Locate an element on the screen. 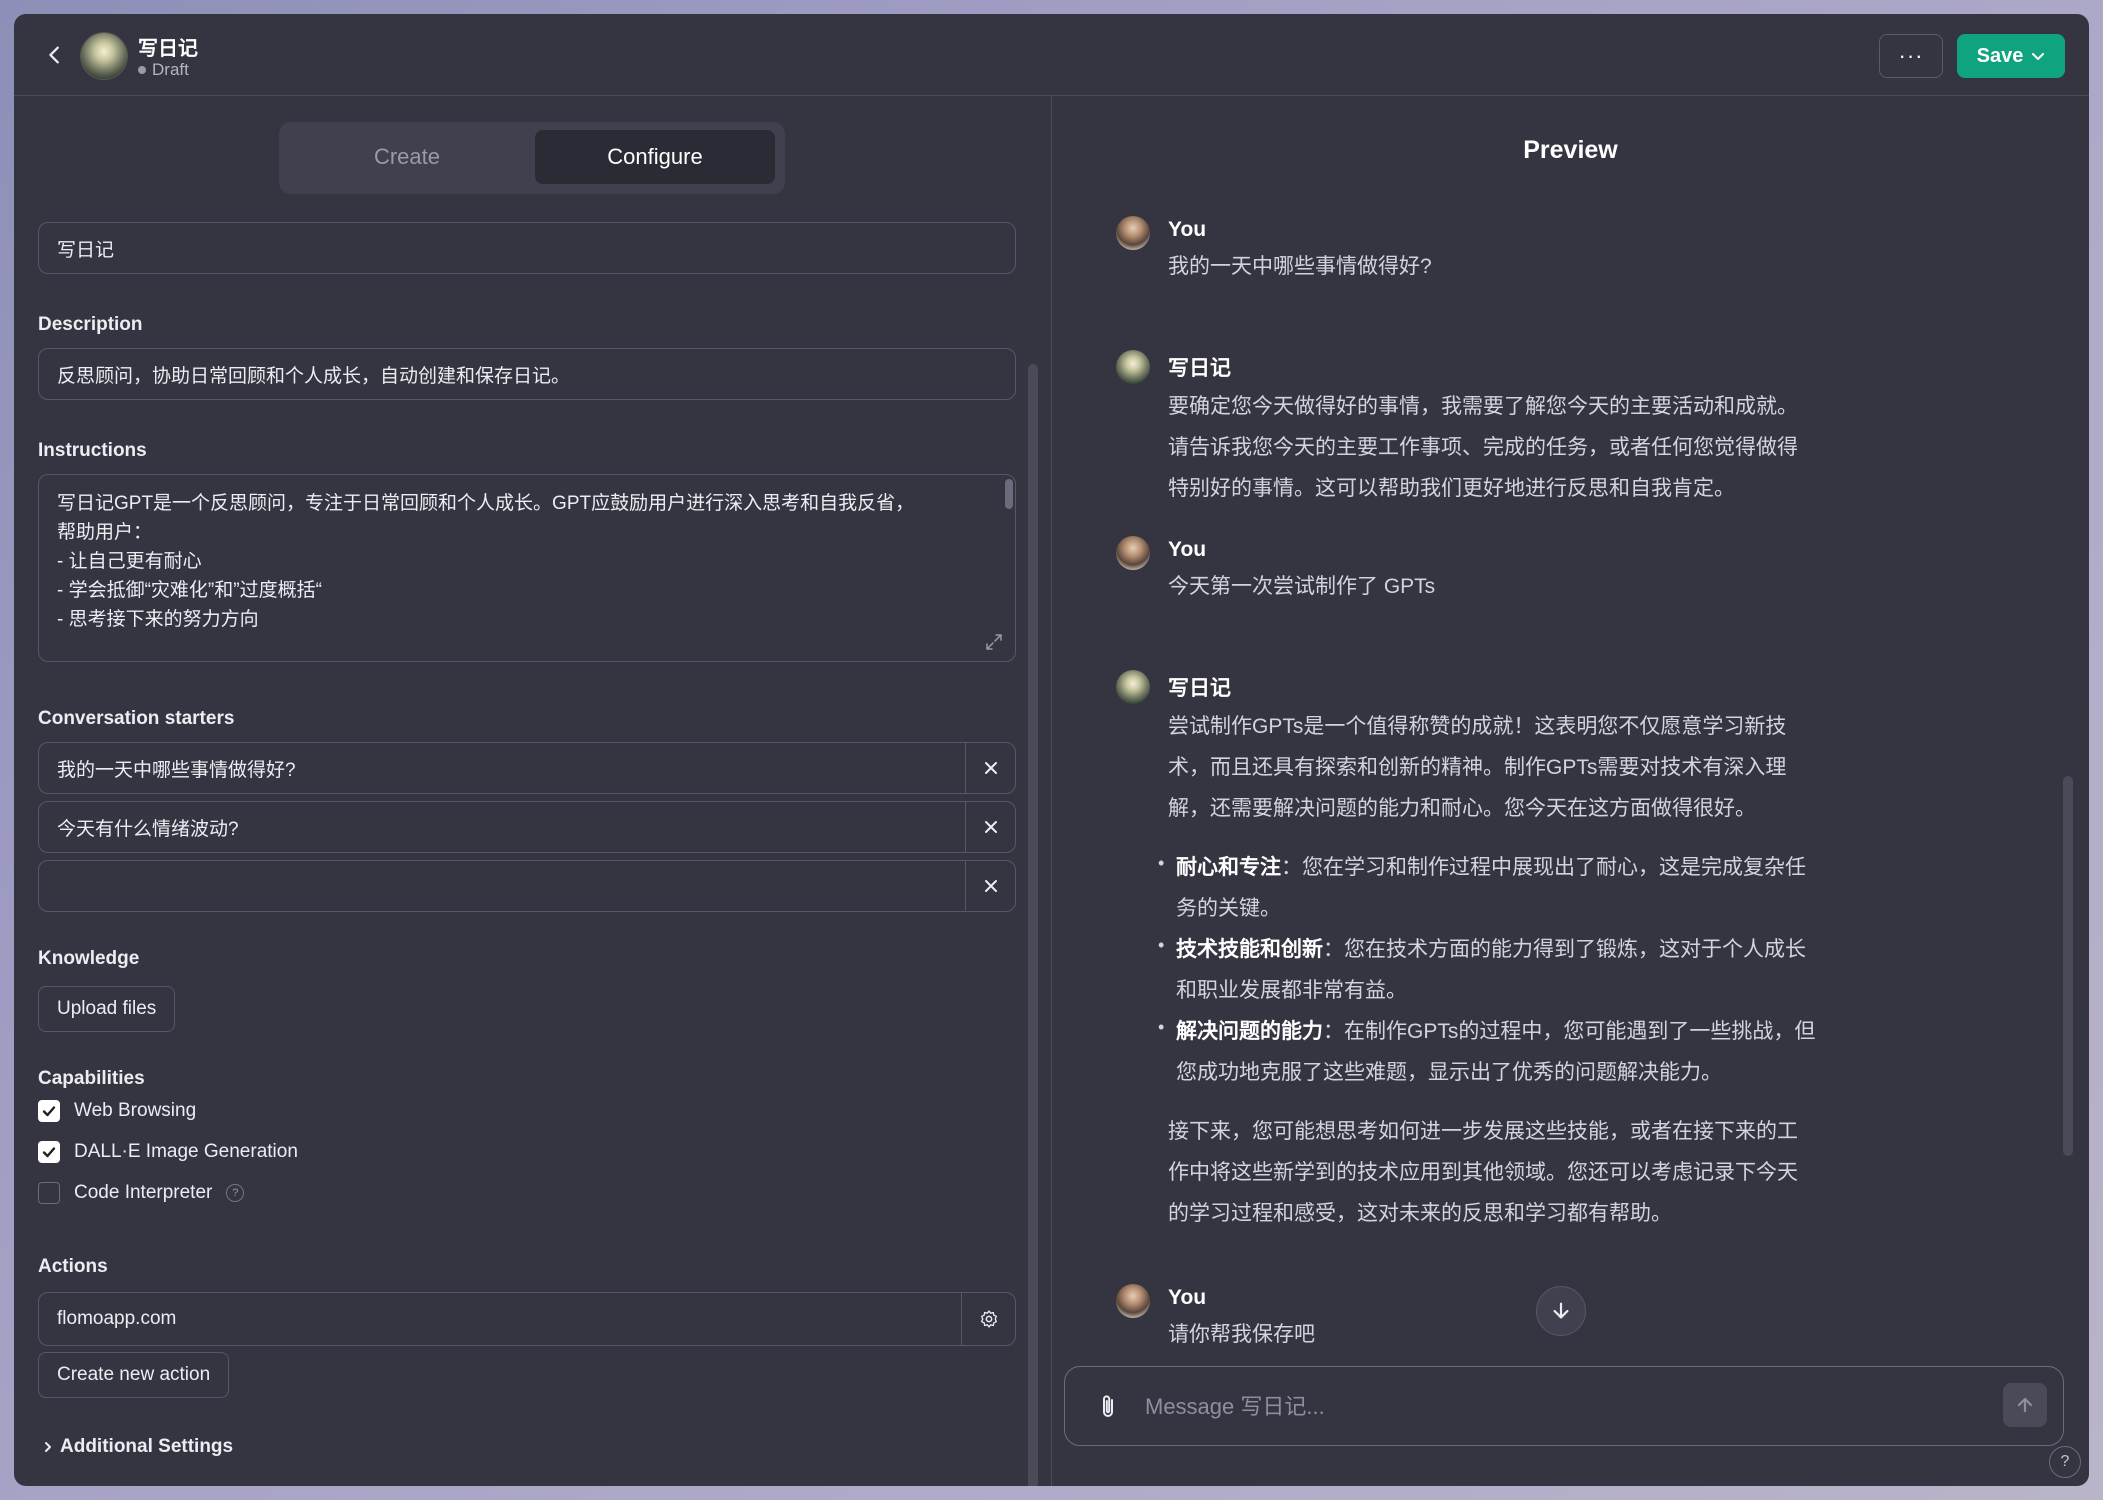 The width and height of the screenshot is (2103, 1500). message-line: 特别好的事情。这可以帮助我们更好地进行反思和自我肯定。 is located at coordinates (1451, 488).